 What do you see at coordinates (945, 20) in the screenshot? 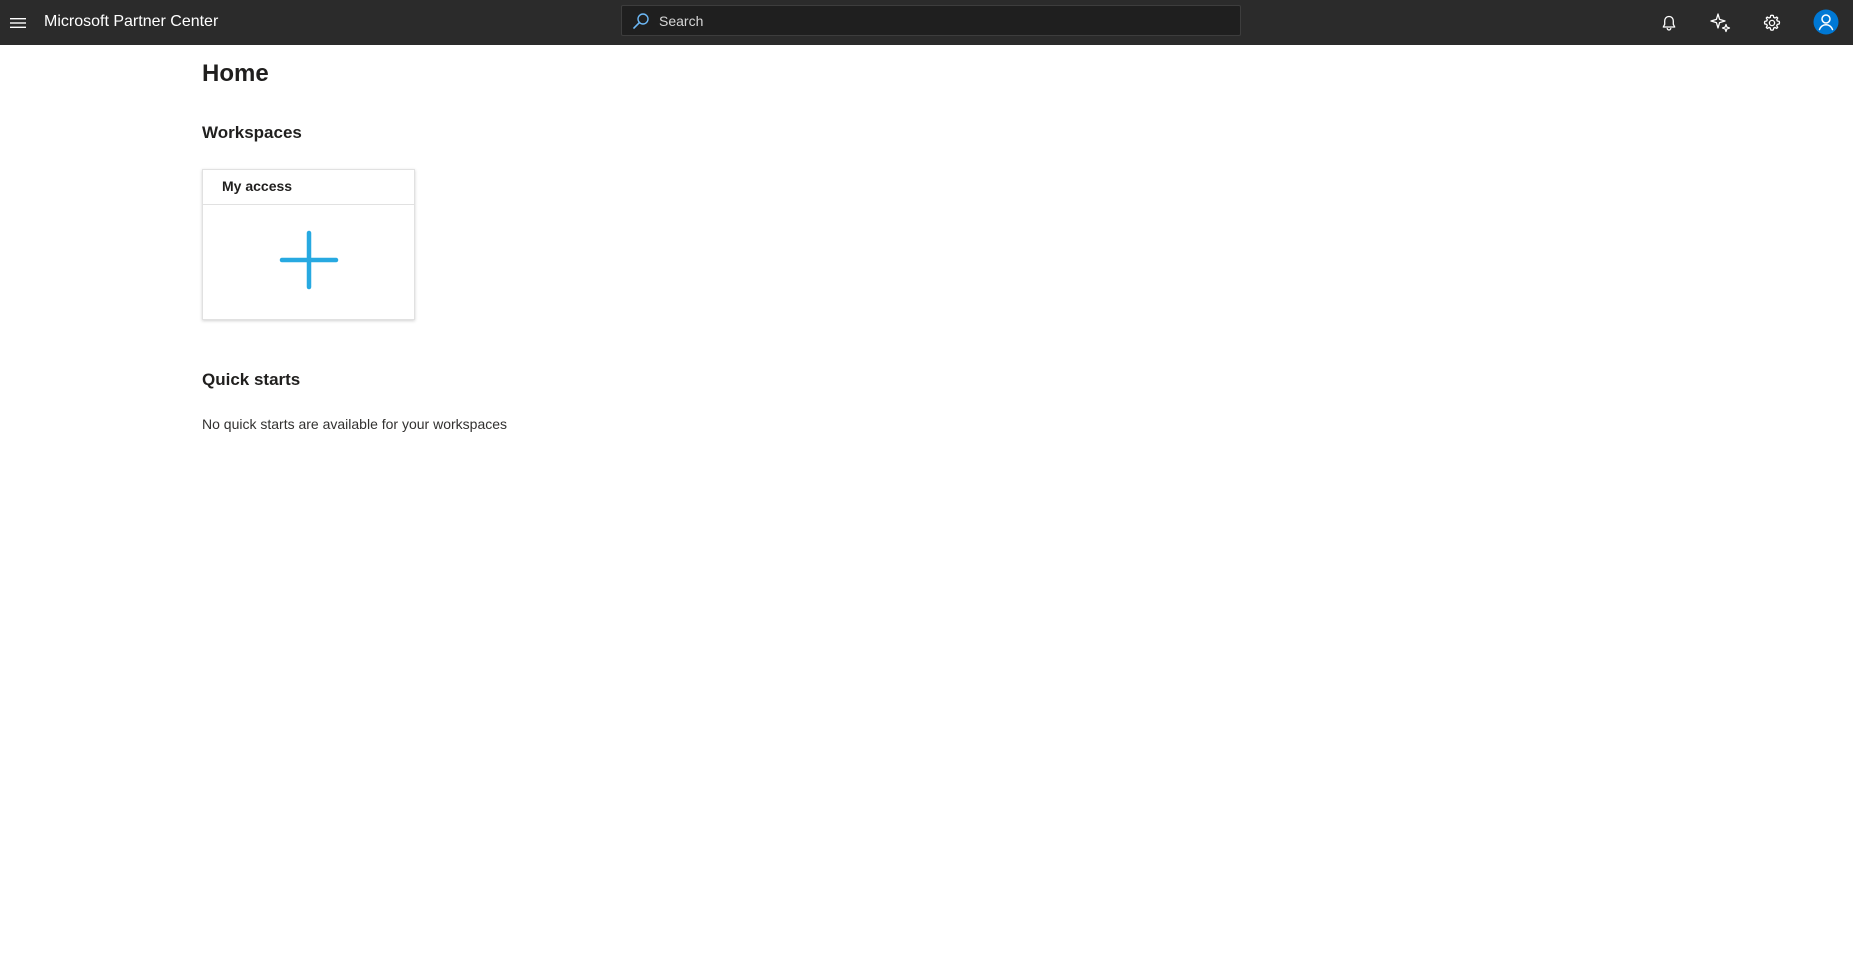
I see `search-input` at bounding box center [945, 20].